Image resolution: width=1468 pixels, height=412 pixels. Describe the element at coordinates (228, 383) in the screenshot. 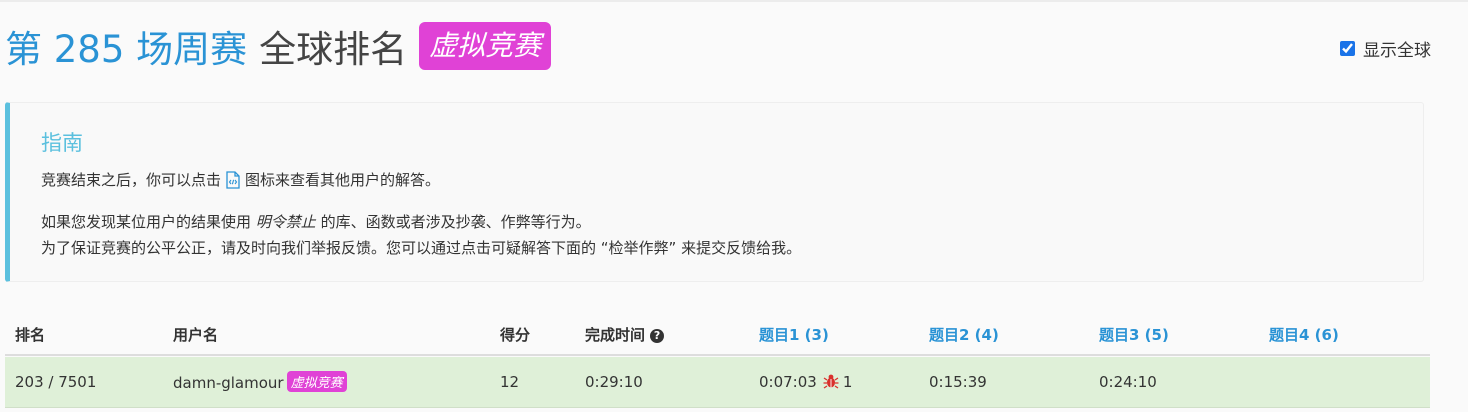

I see `username-link: damn-glamour` at that location.